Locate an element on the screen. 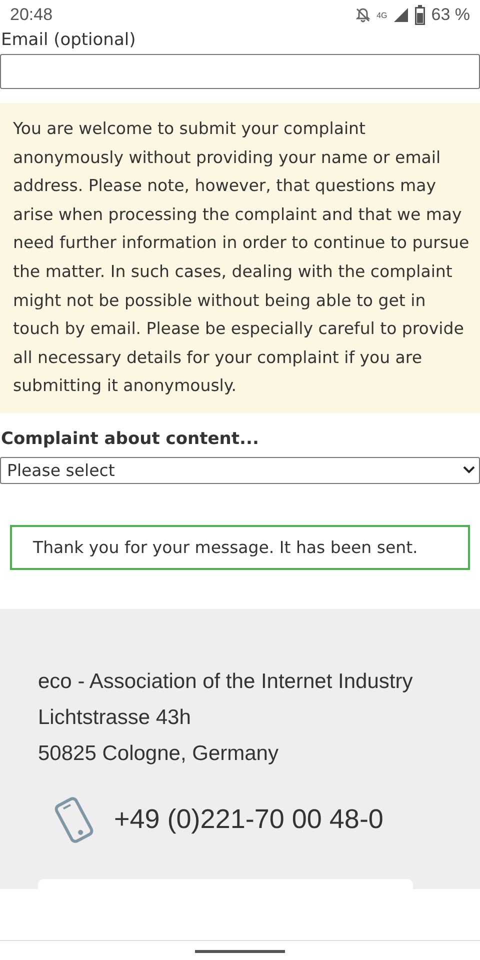 The image size is (480, 960). battery-percent: 63 % is located at coordinates (450, 15).